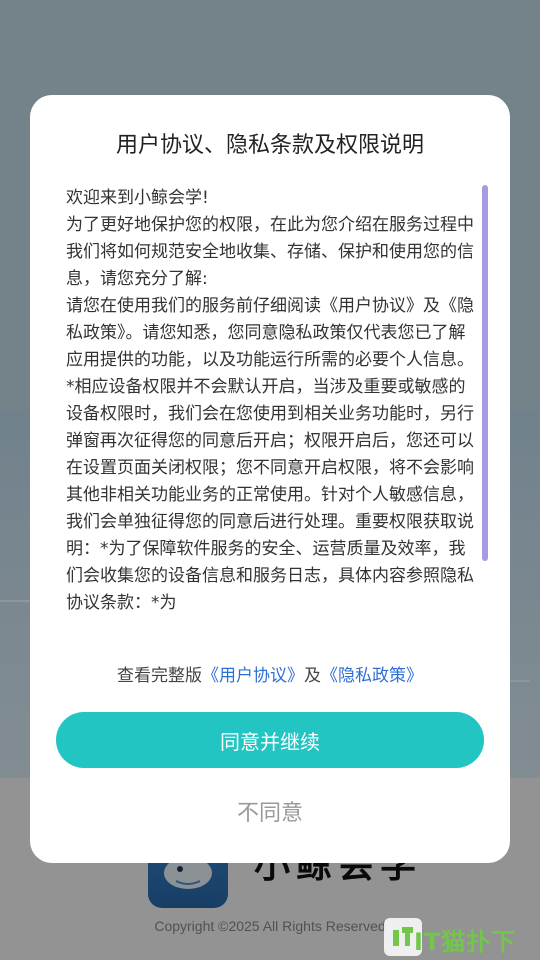 Image resolution: width=540 pixels, height=960 pixels. I want to click on paragraph-welcome: 欢迎来到小鲸会学!, so click(137, 198).